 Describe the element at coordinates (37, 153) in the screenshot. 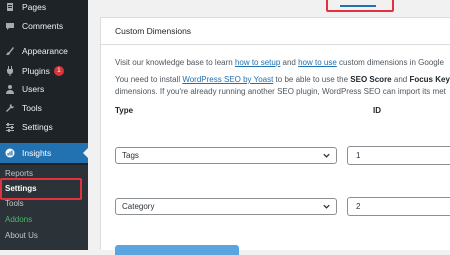

I see `sidebar-item-label: Insights` at that location.